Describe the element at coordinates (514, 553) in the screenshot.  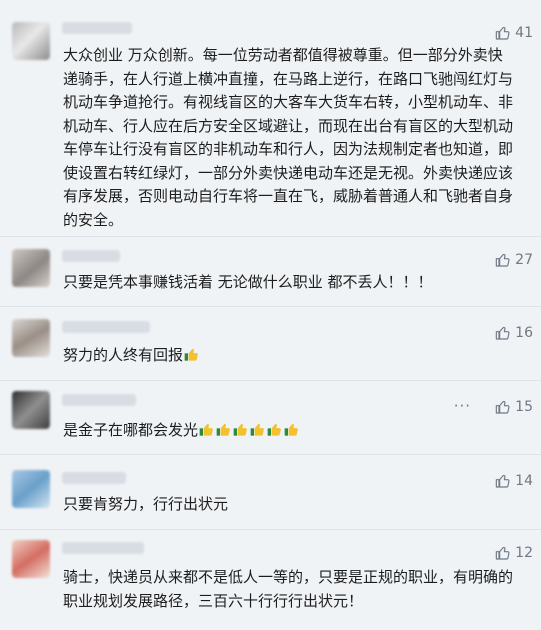
I see `like-button: 12` at that location.